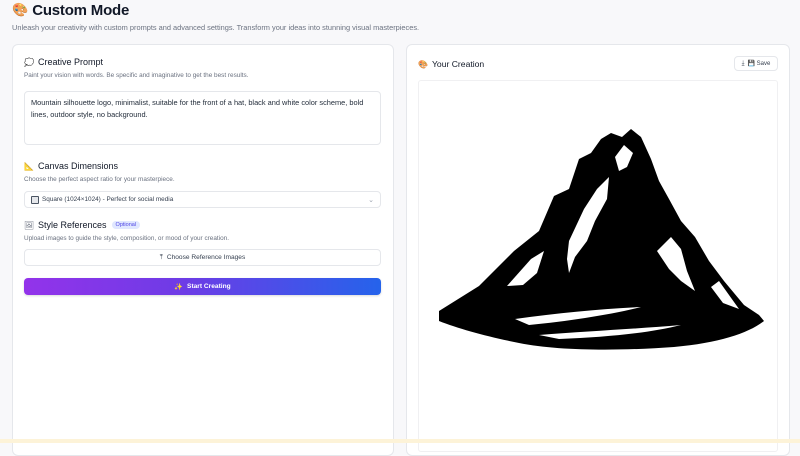 This screenshot has height=456, width=800. I want to click on choose-reference-images-label: Choose Reference Images, so click(206, 257).